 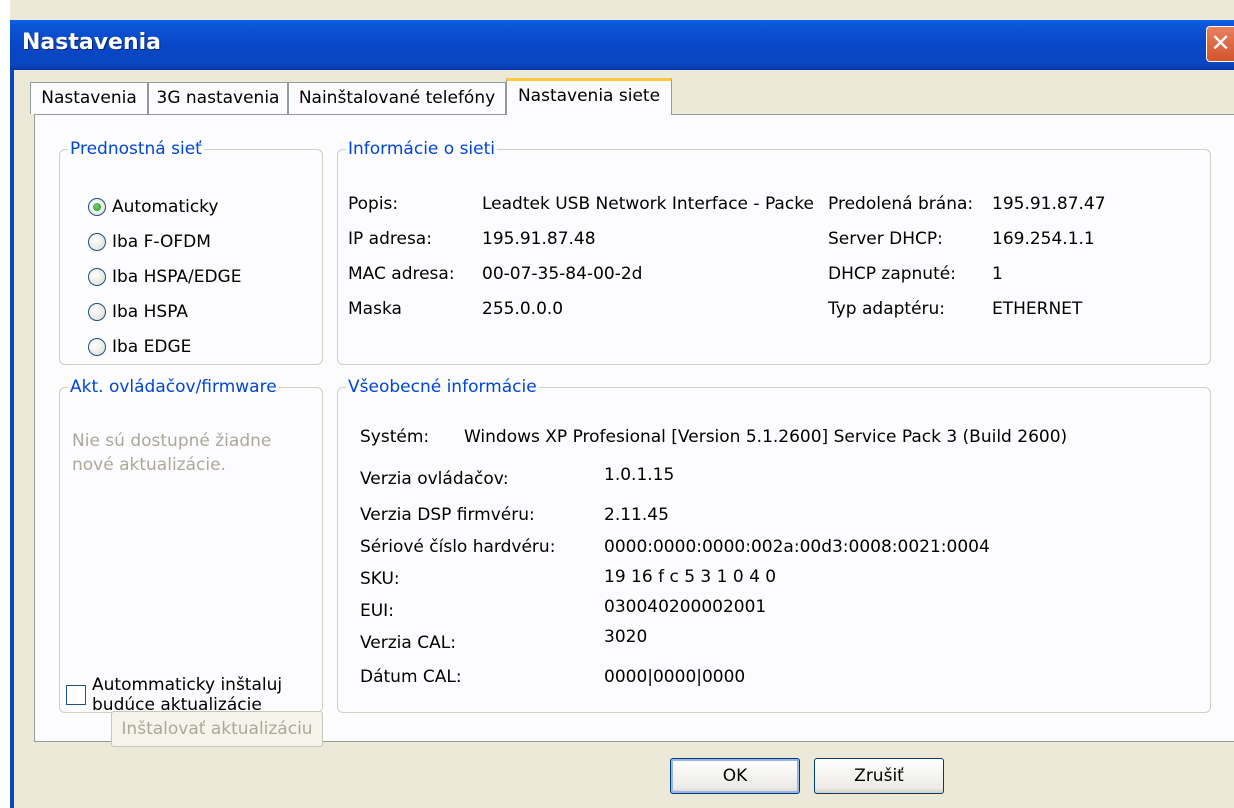 I want to click on cal-version-label: Verzia CAL:, so click(x=408, y=643).